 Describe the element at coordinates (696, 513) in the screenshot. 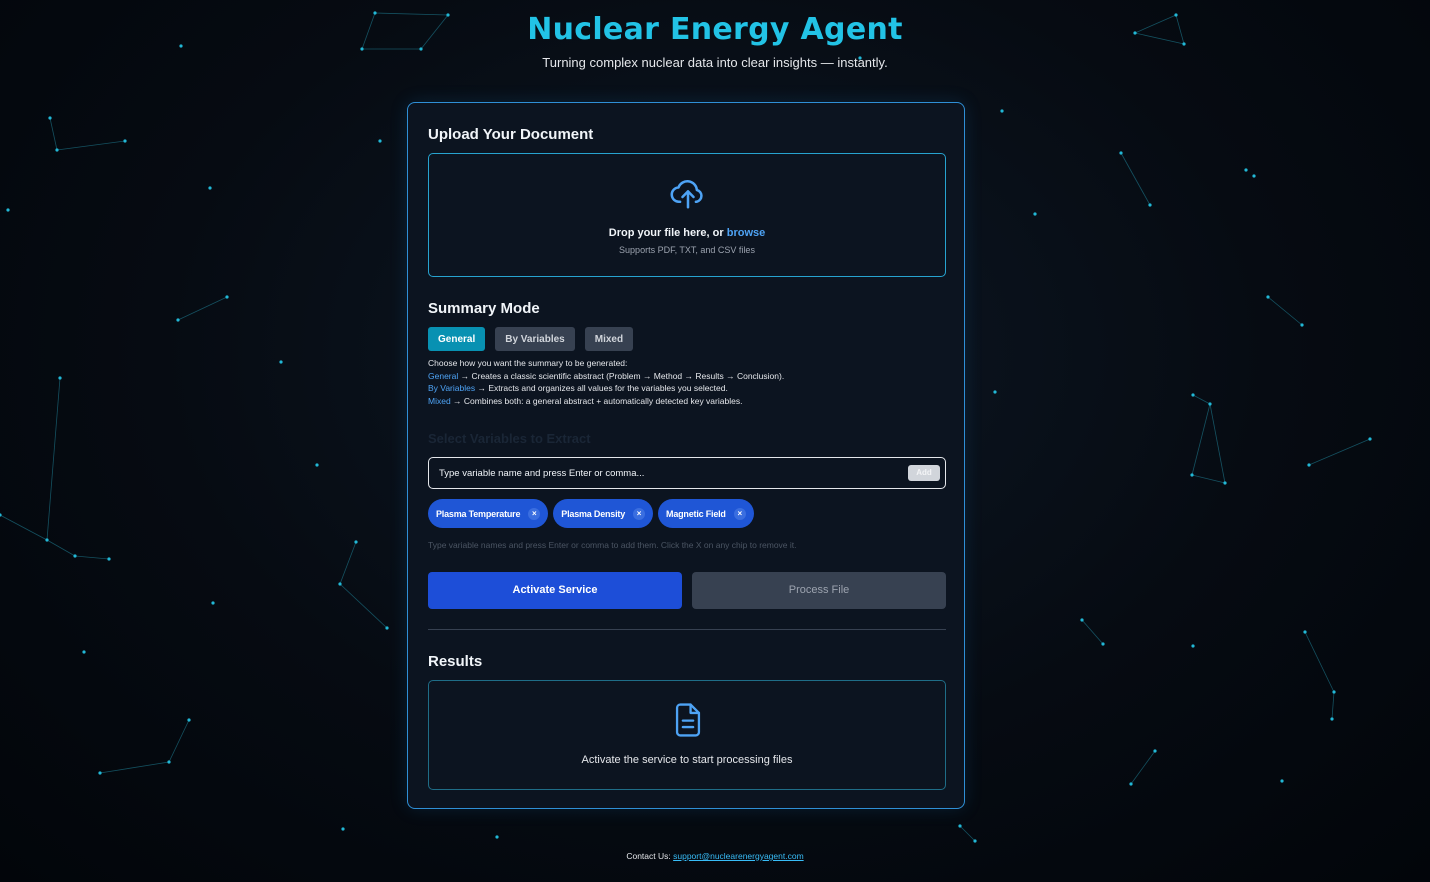

I see `chip-label: Magnetic Field` at that location.